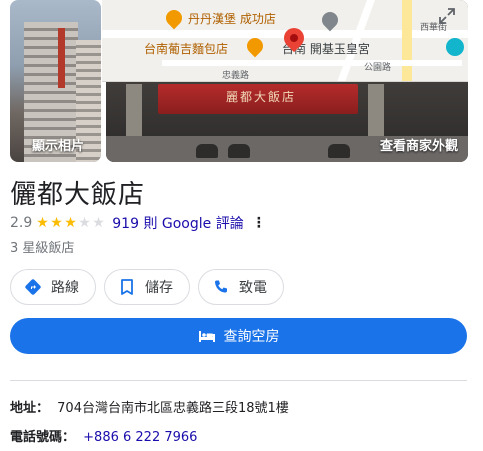 The width and height of the screenshot is (483, 451). What do you see at coordinates (221, 287) in the screenshot?
I see `phone-icon` at bounding box center [221, 287].